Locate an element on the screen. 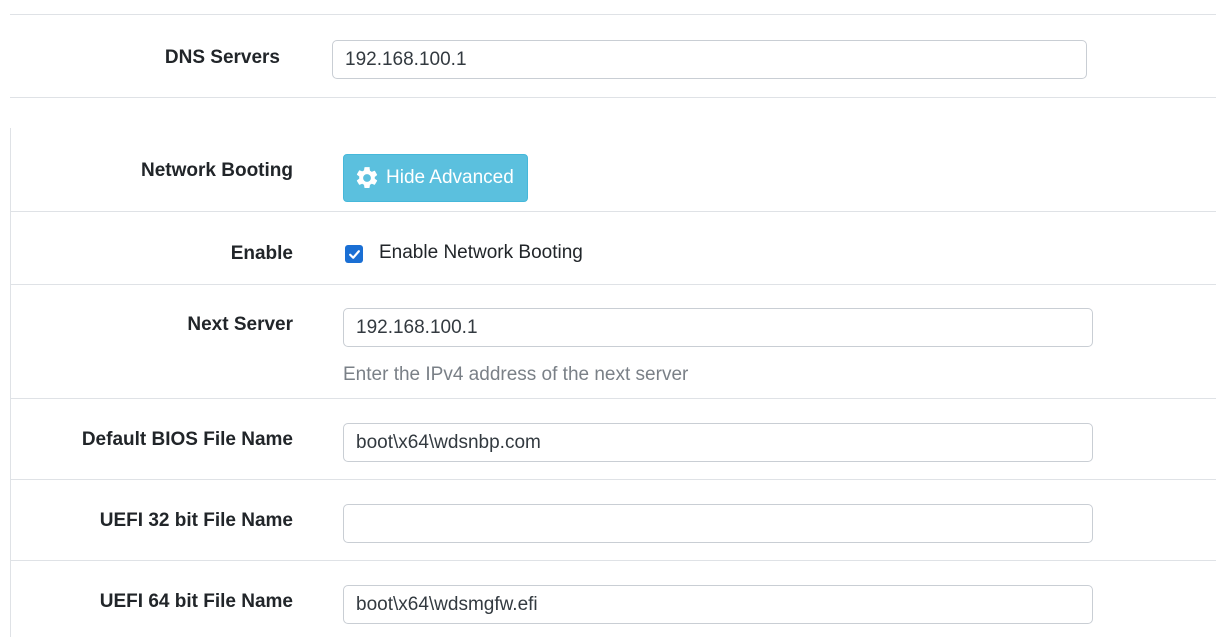 Image resolution: width=1216 pixels, height=637 pixels. default-bios-file-name-label: Default BIOS File Name is located at coordinates (187, 439).